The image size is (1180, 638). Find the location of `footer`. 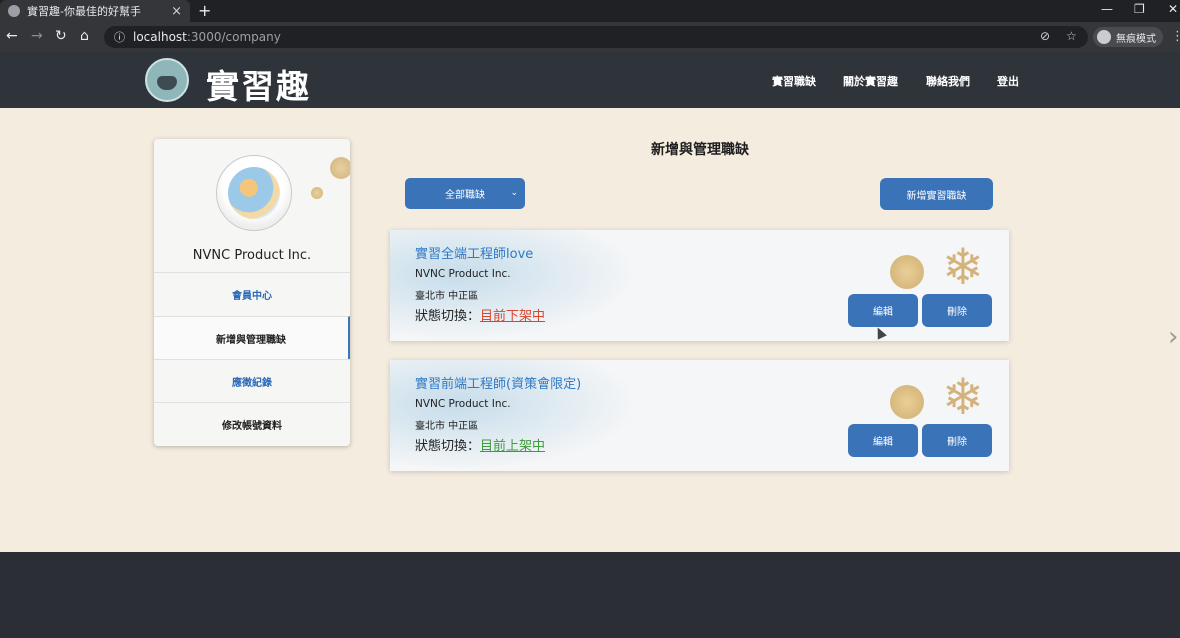

footer is located at coordinates (590, 595).